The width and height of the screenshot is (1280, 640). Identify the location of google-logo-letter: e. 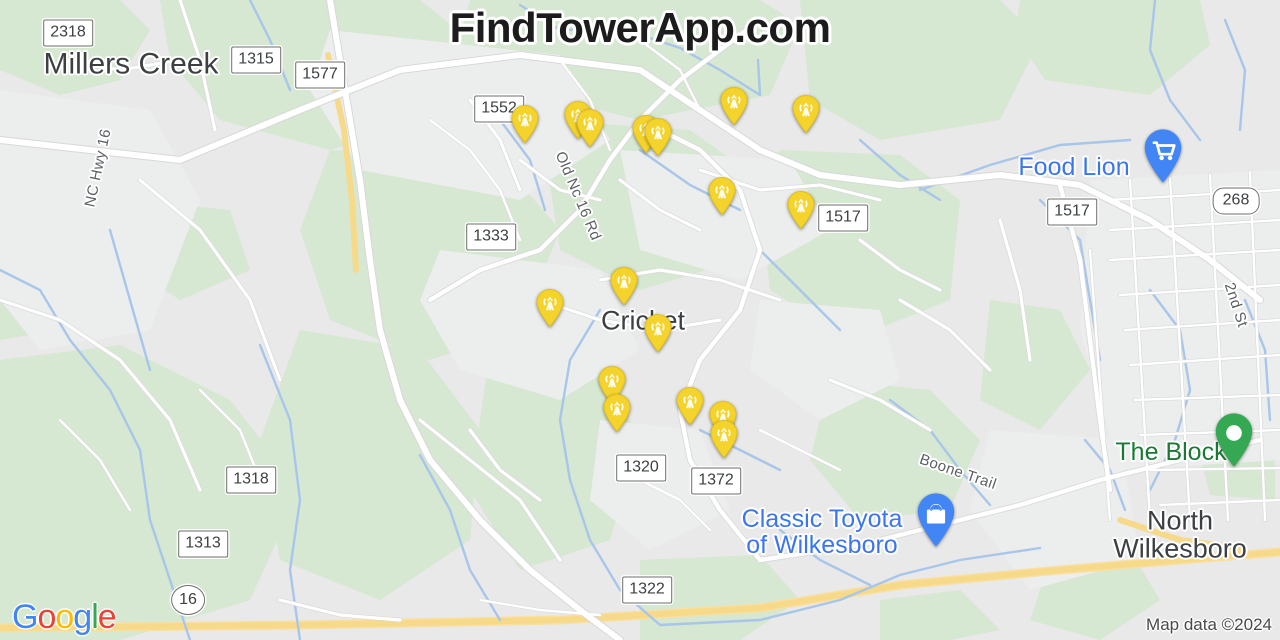
(107, 617).